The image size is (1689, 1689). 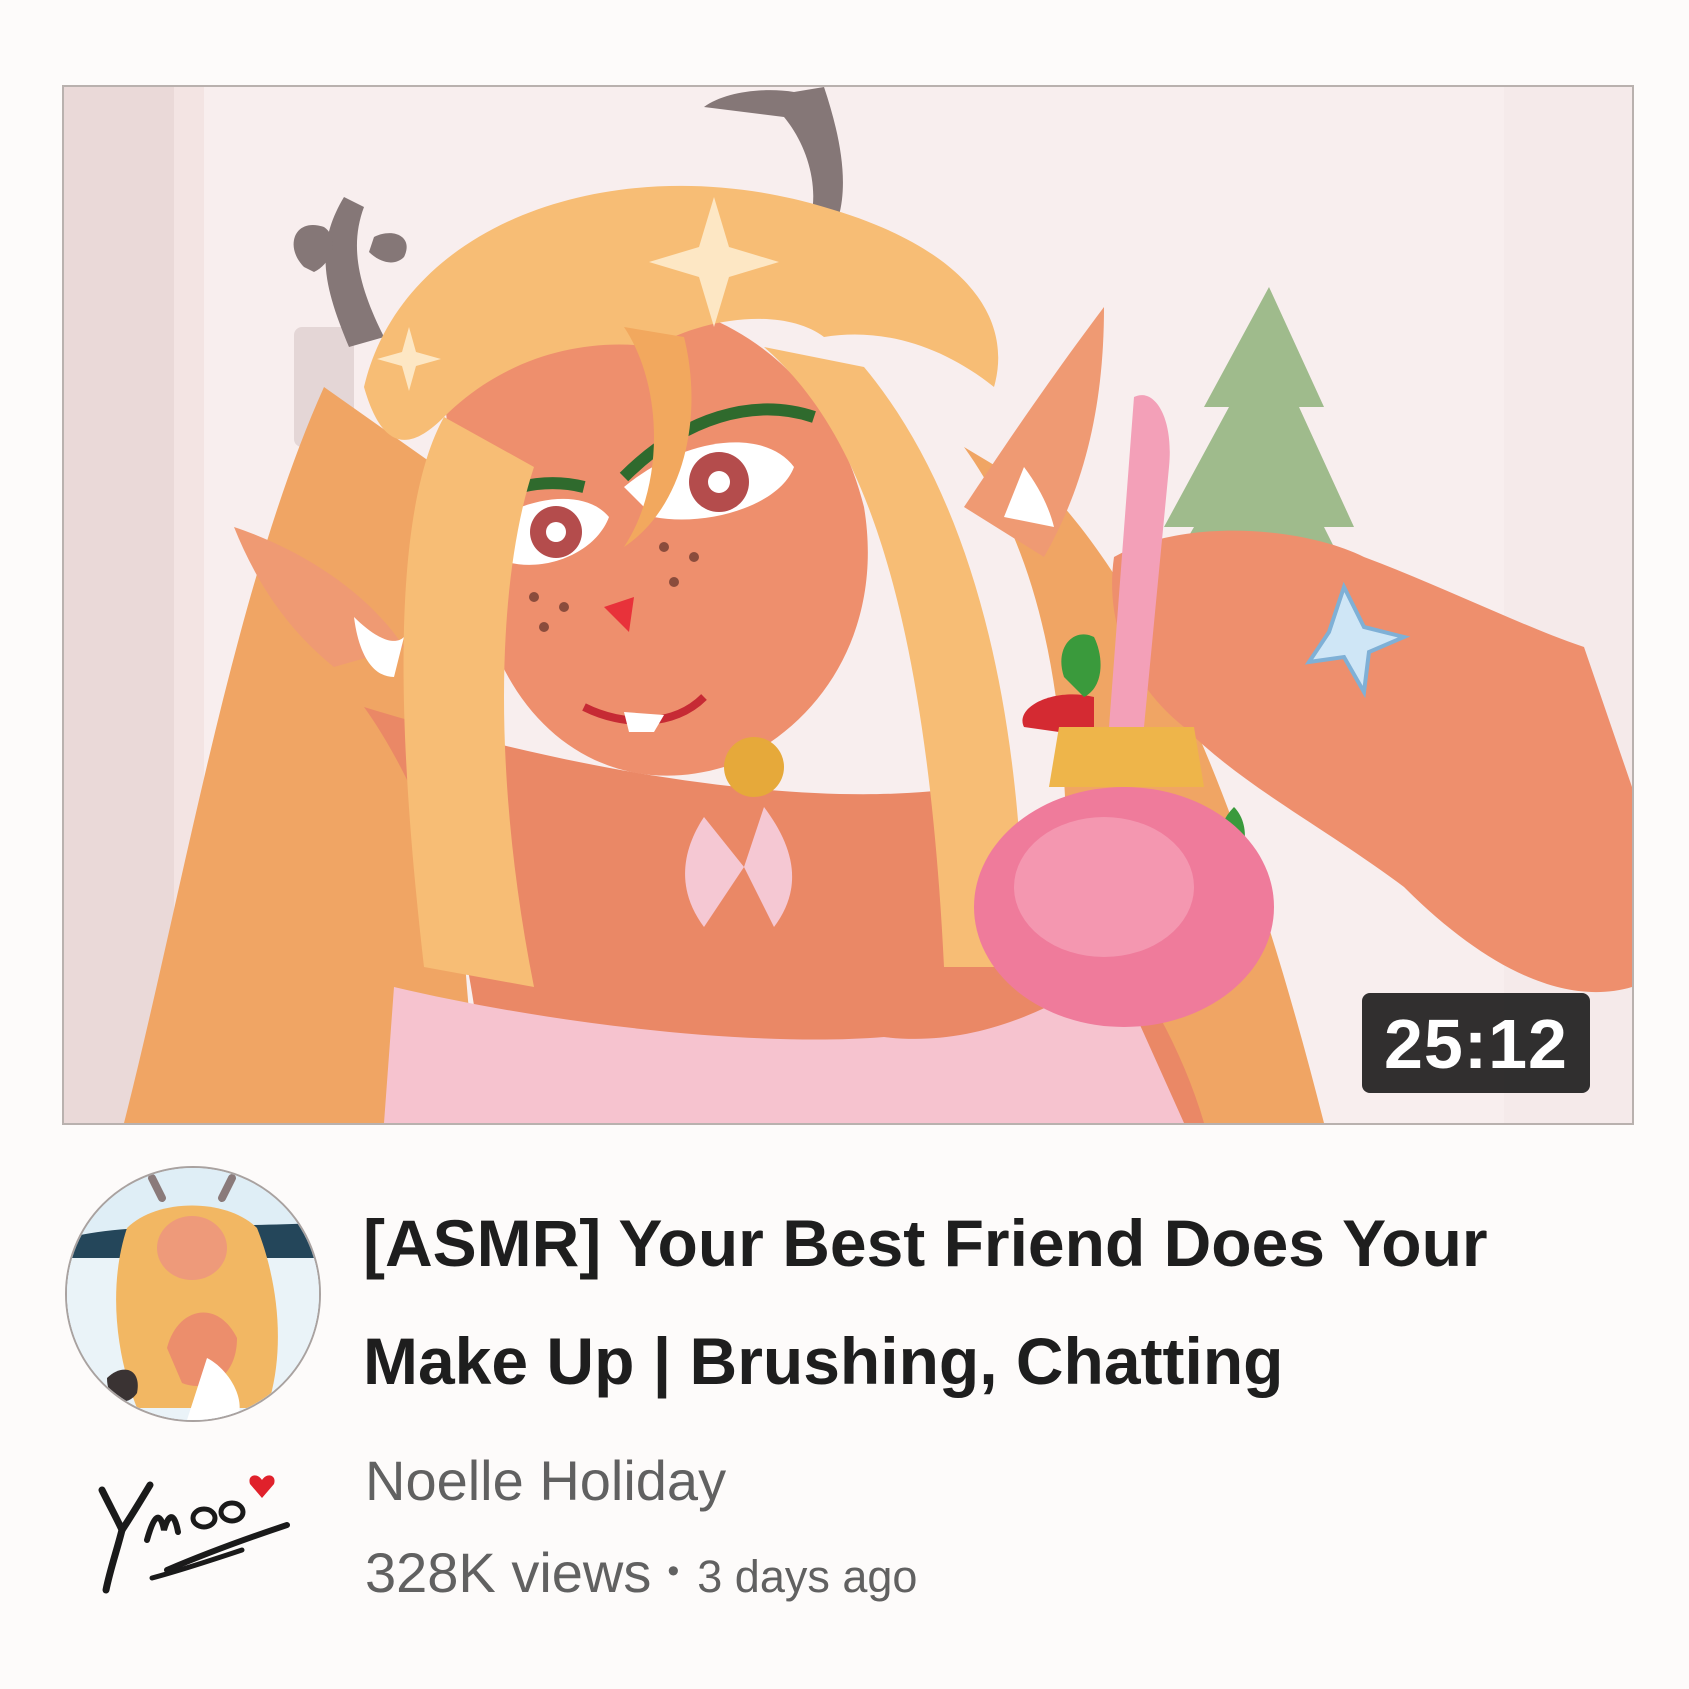 What do you see at coordinates (508, 1572) in the screenshot?
I see `view-count: 328K views` at bounding box center [508, 1572].